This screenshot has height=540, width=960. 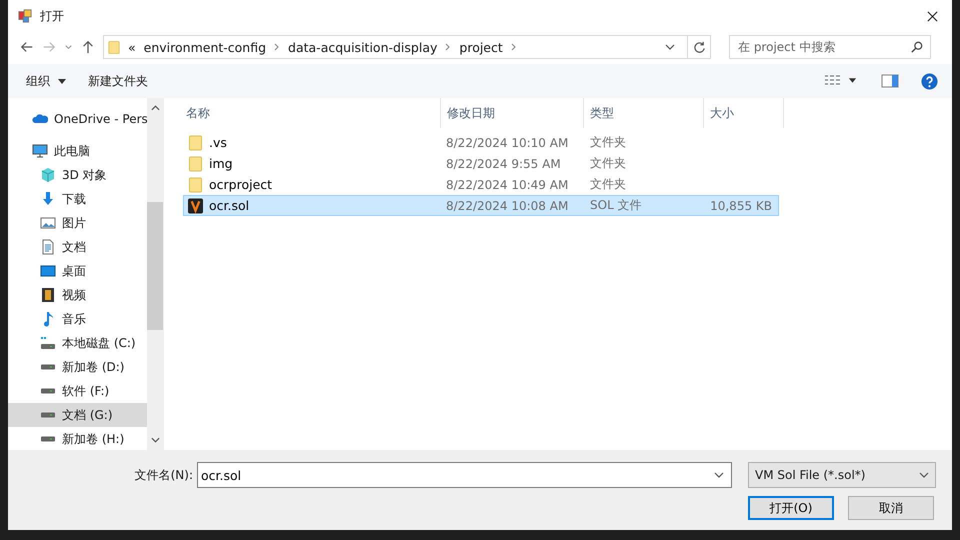 I want to click on breadcrumb-item: project, so click(x=481, y=47).